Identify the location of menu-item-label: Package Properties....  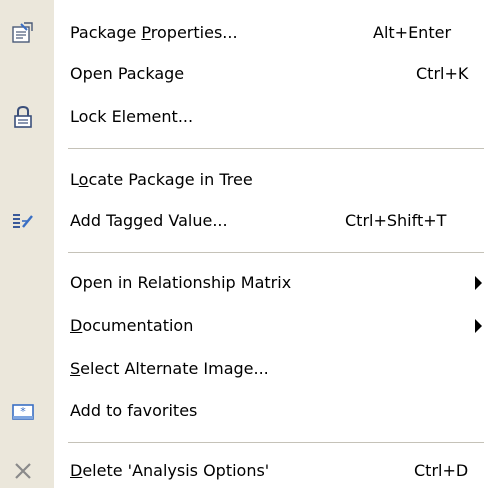
(154, 32).